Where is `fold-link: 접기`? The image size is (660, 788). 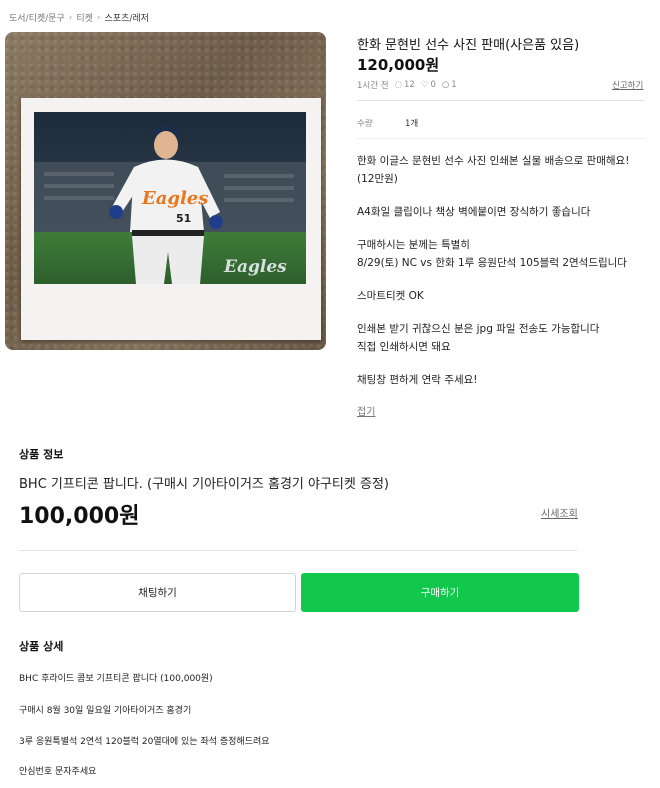
fold-link: 접기 is located at coordinates (366, 410).